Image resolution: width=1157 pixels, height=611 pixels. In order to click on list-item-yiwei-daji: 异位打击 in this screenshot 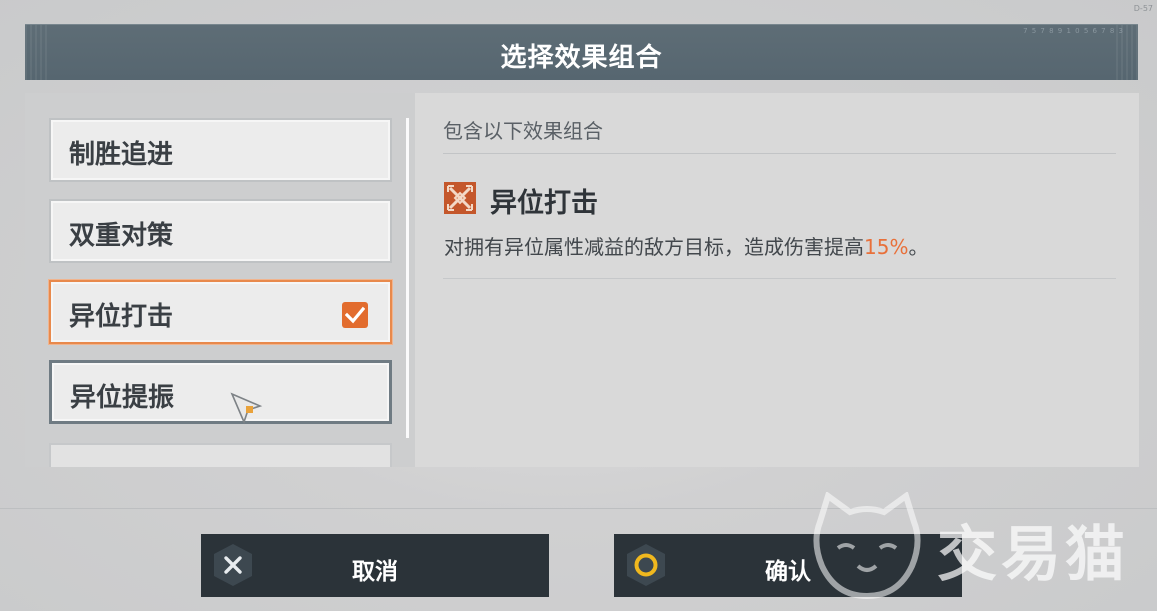, I will do `click(220, 312)`.